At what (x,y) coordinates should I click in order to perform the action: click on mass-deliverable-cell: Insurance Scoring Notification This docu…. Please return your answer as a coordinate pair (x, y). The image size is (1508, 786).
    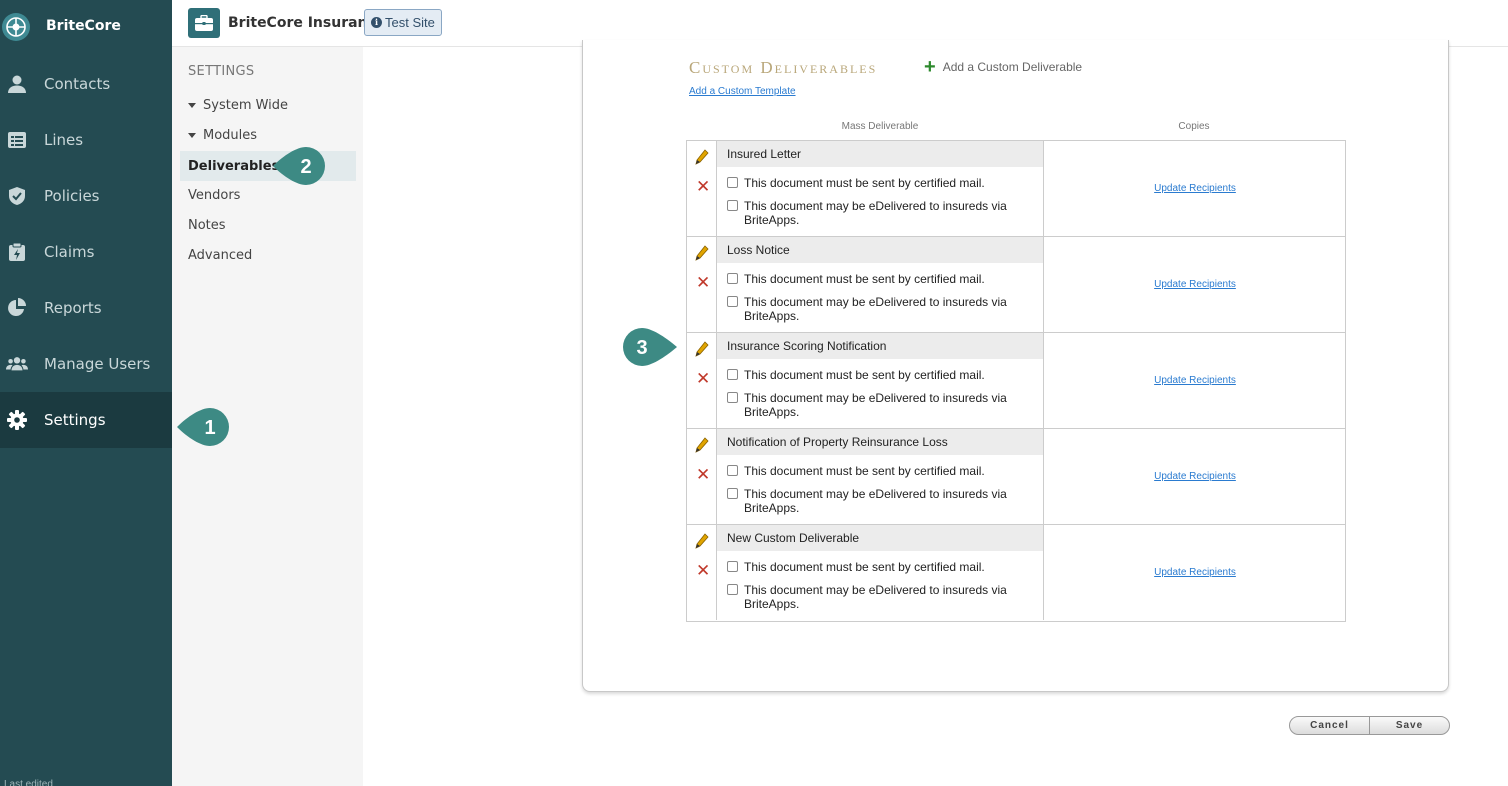
    Looking at the image, I should click on (880, 380).